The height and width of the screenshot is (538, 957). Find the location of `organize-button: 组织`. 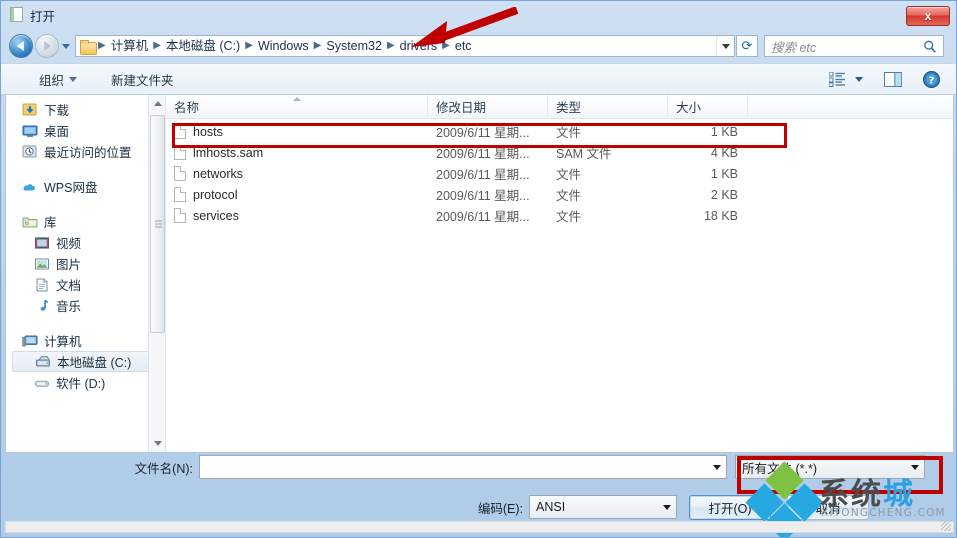

organize-button: 组织 is located at coordinates (58, 79).